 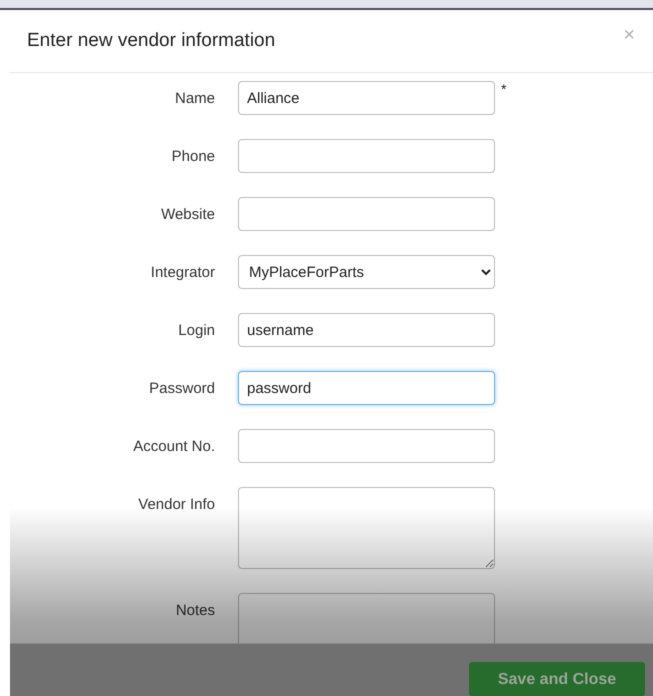 What do you see at coordinates (173, 446) in the screenshot?
I see `field-label: Account No.` at bounding box center [173, 446].